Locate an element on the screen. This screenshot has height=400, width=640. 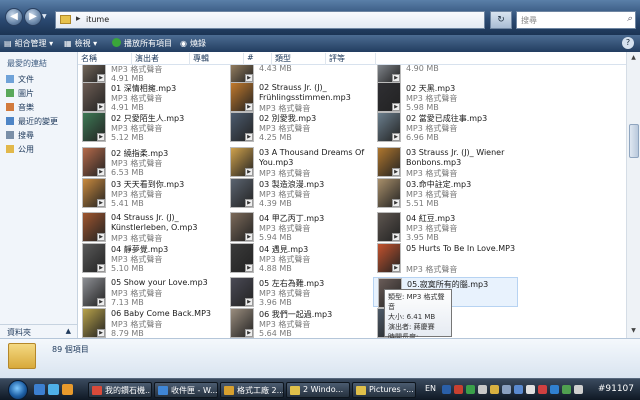
clock: #91107 is located at coordinates (616, 389).